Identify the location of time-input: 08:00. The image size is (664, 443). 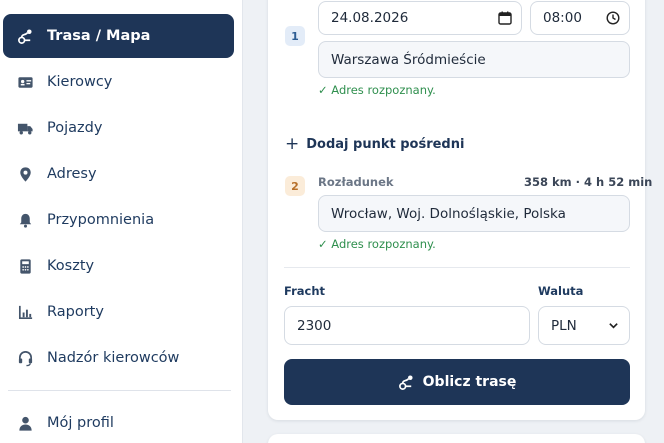
(580, 18).